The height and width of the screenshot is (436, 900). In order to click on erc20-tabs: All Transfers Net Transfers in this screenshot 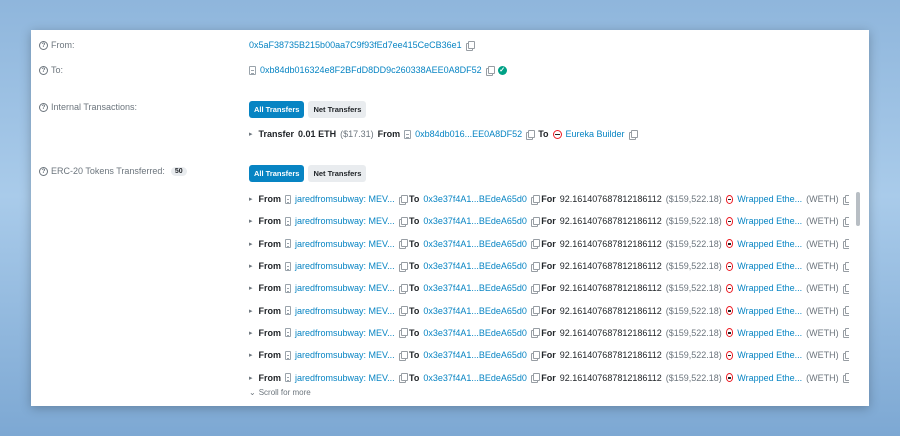, I will do `click(308, 173)`.